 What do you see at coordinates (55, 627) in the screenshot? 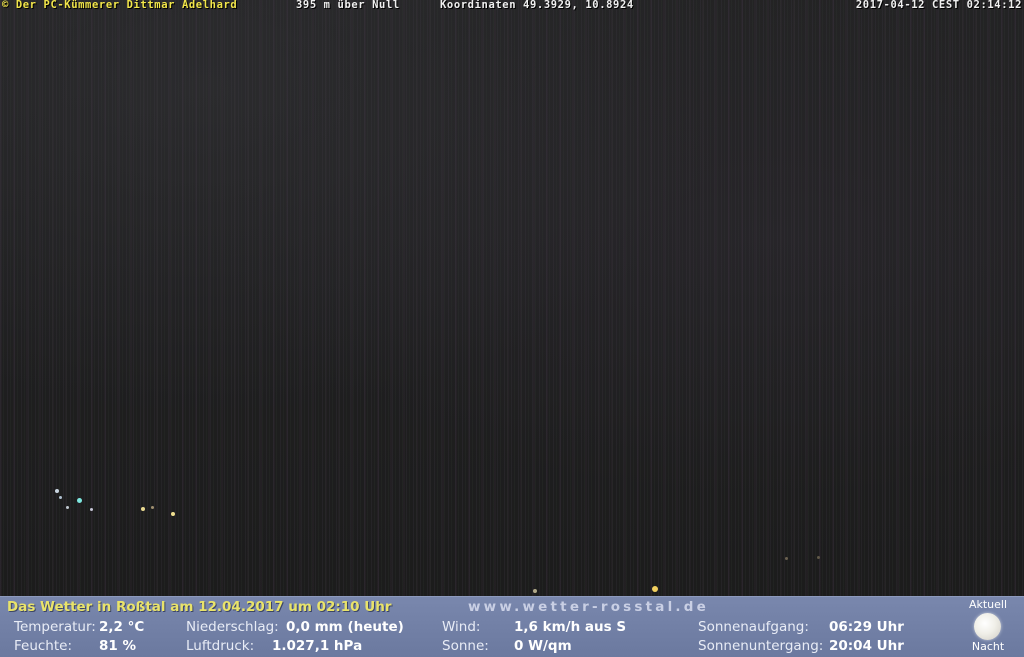
I see `temperature-label: Temperatur:` at bounding box center [55, 627].